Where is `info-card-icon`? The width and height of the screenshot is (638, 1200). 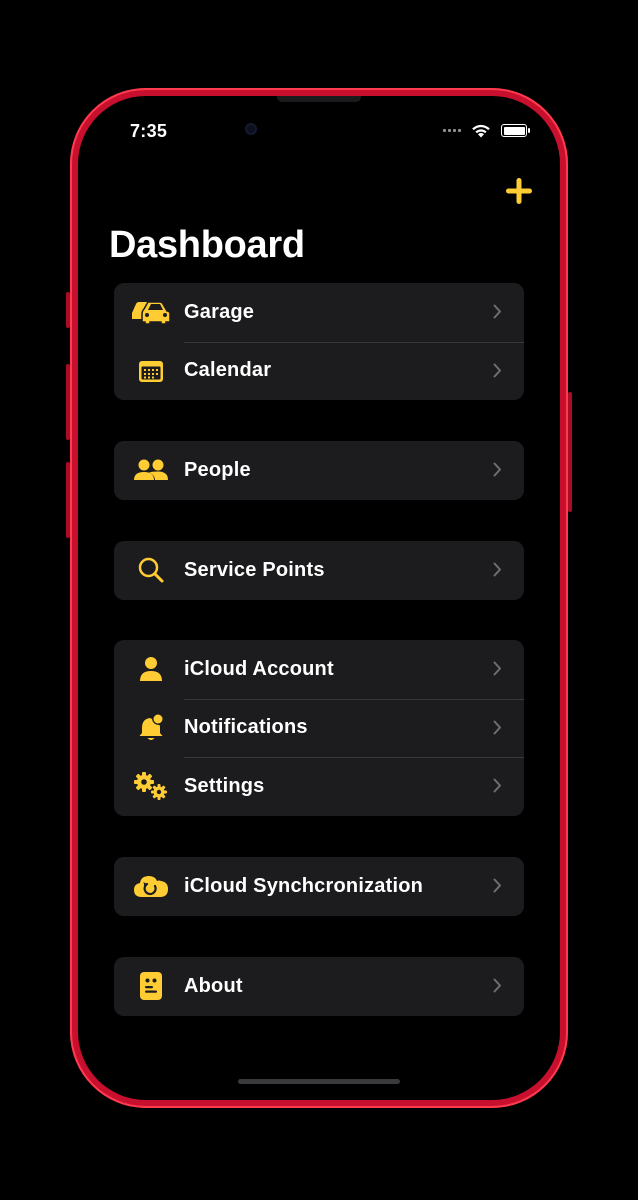 info-card-icon is located at coordinates (151, 986).